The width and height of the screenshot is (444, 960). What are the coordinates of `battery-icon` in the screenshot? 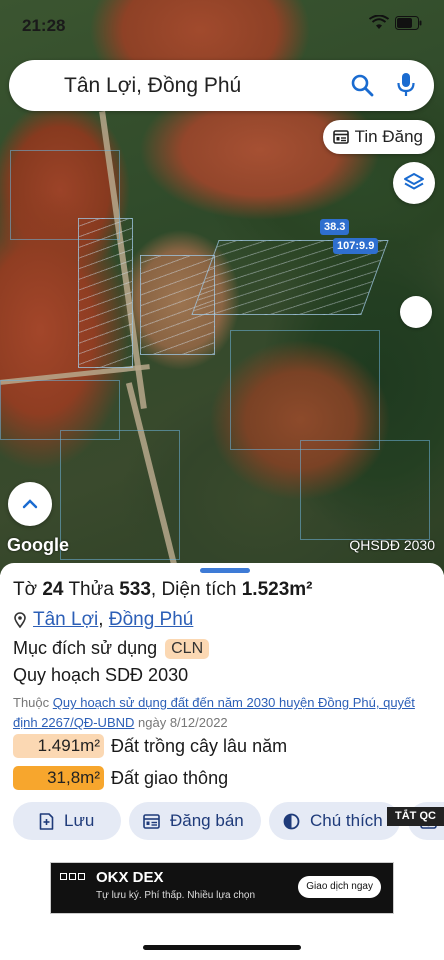 It's located at (408, 22).